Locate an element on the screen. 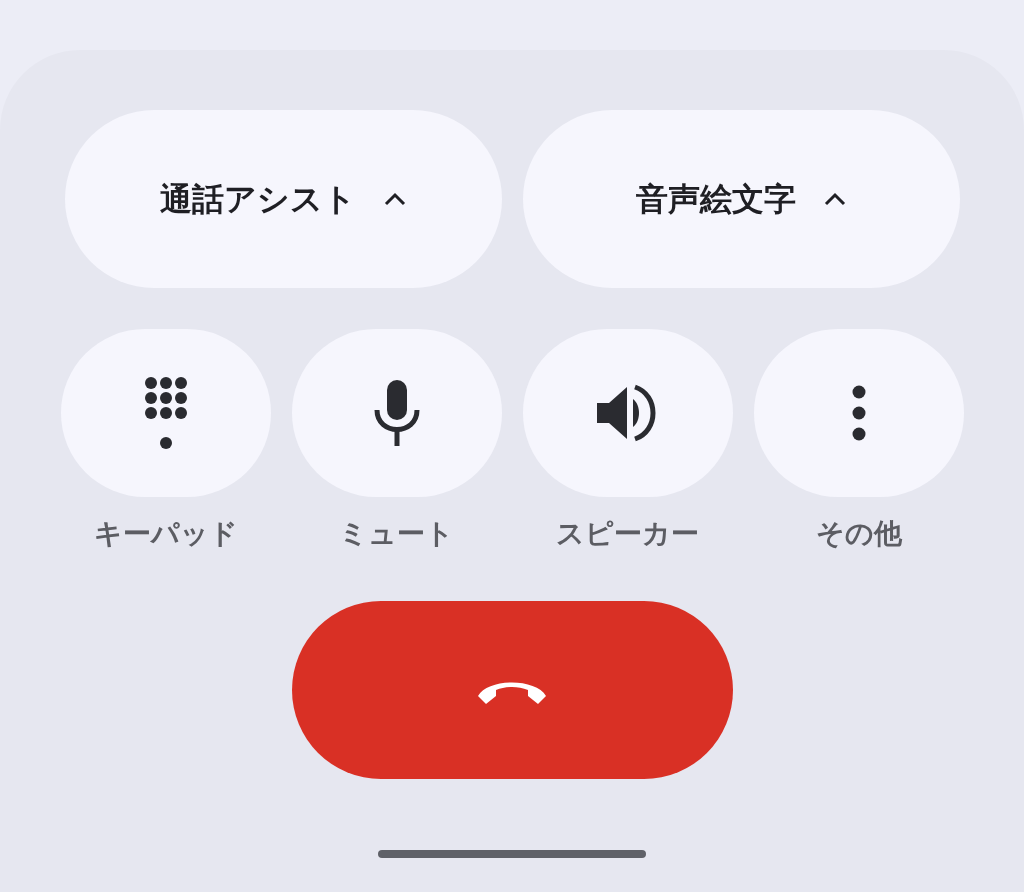 The image size is (1024, 892). control-label: ミュート is located at coordinates (396, 534).